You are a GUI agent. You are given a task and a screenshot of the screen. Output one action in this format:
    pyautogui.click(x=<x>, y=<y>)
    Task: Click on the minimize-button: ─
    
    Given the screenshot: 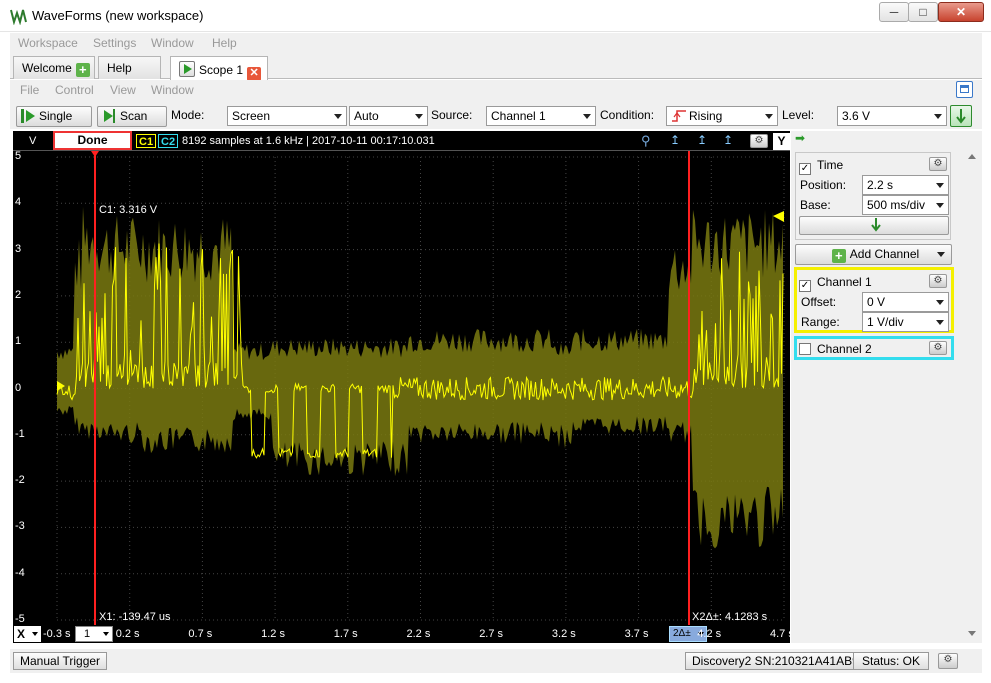 What is the action you would take?
    pyautogui.click(x=894, y=12)
    